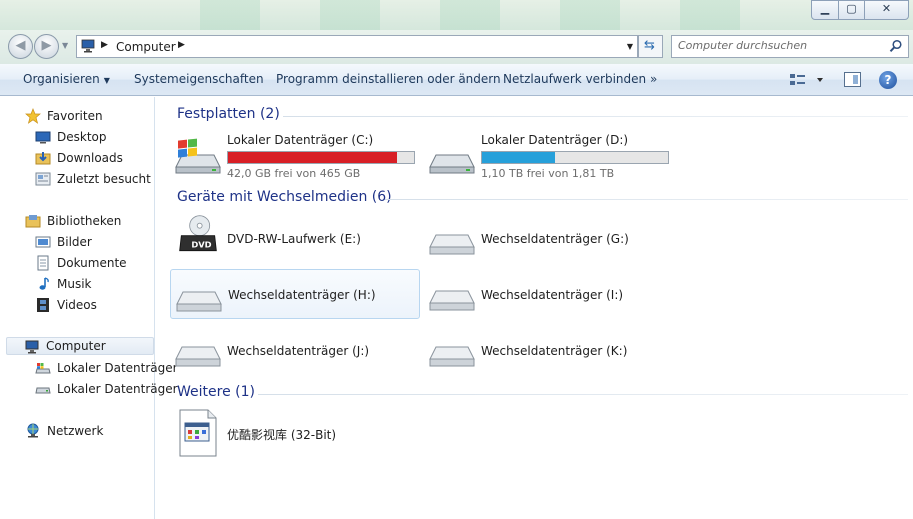 This screenshot has width=913, height=519. What do you see at coordinates (282, 435) in the screenshot?
I see `item-name: 优酷影视库 (32-Bit)` at bounding box center [282, 435].